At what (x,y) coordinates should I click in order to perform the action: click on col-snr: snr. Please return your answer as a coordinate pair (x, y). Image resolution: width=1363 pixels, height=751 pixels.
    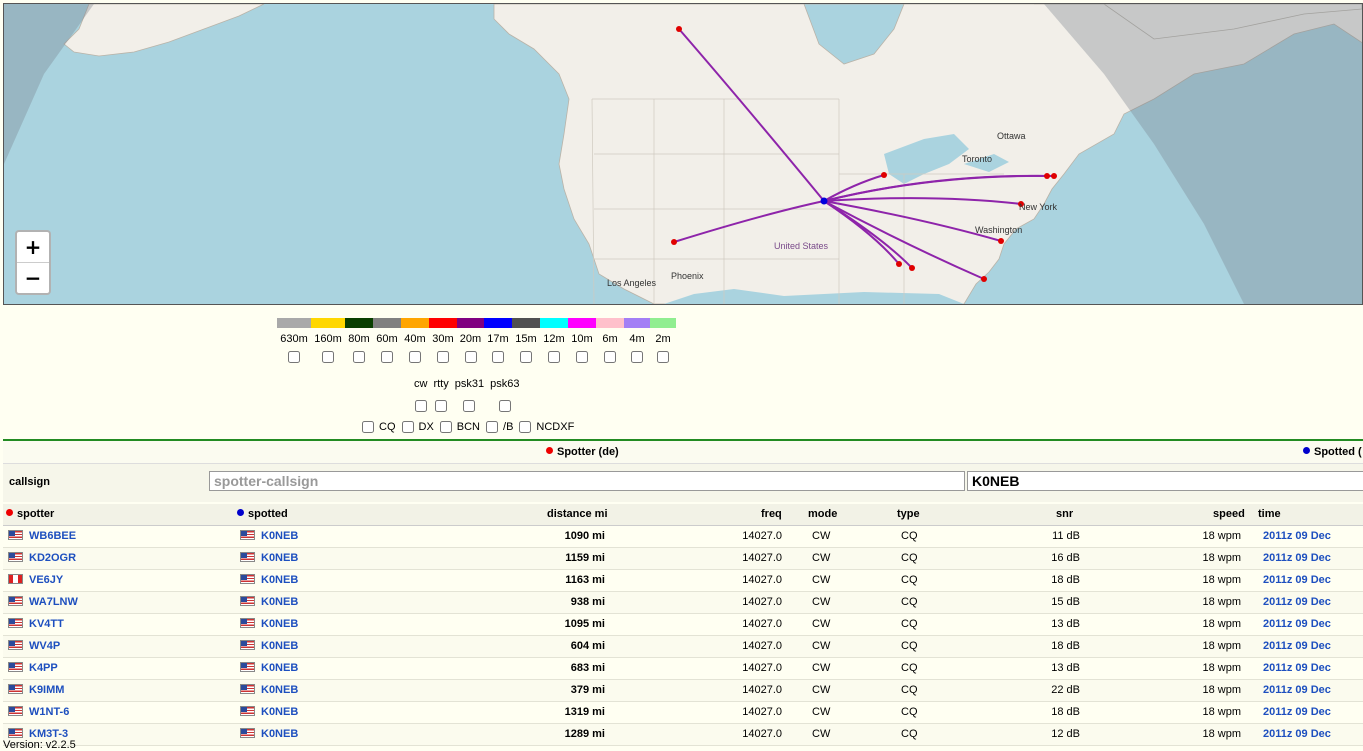
    Looking at the image, I should click on (1064, 514).